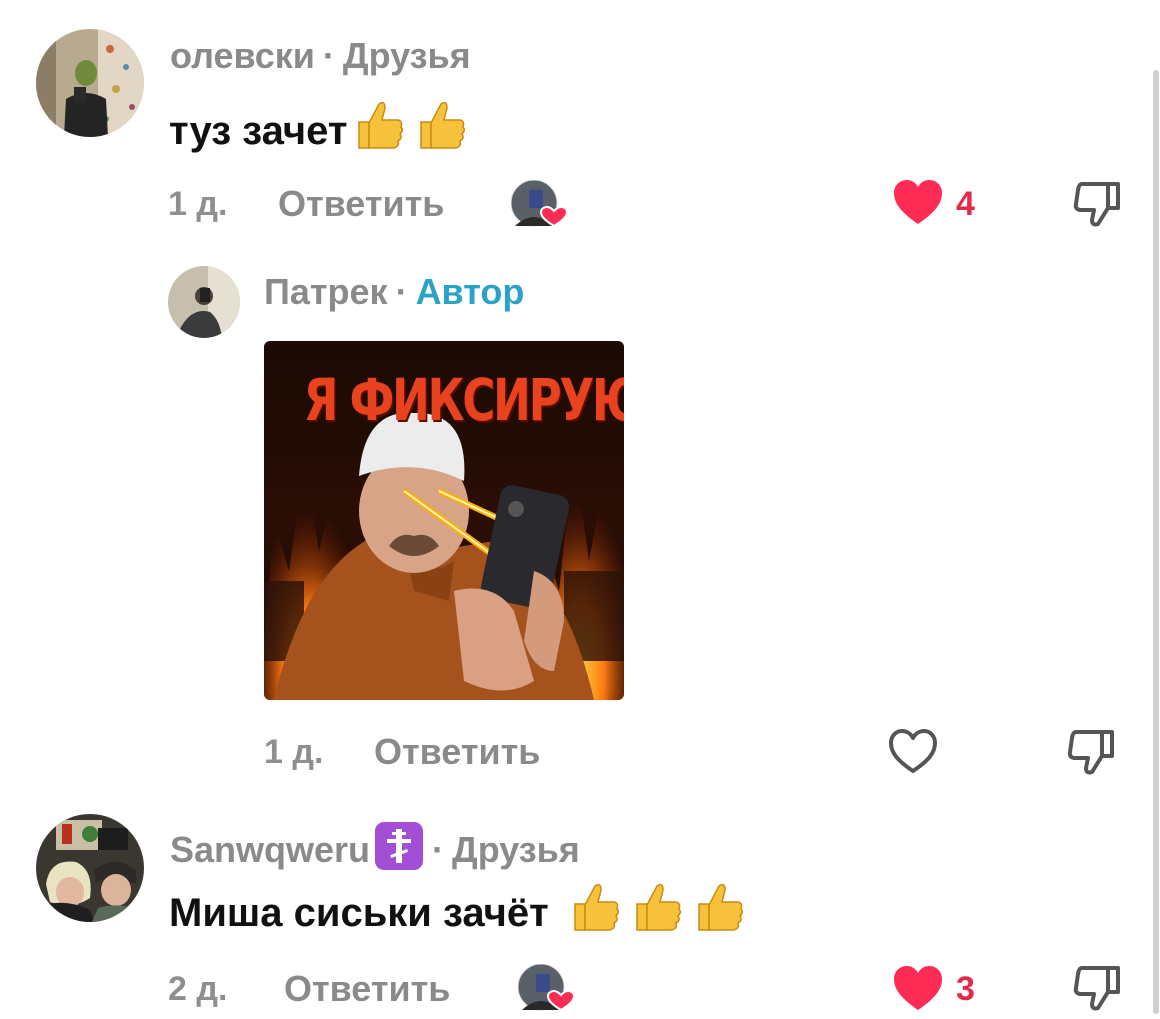  What do you see at coordinates (463, 400) in the screenshot?
I see `image-title: Я ФИКСИРУЮ` at bounding box center [463, 400].